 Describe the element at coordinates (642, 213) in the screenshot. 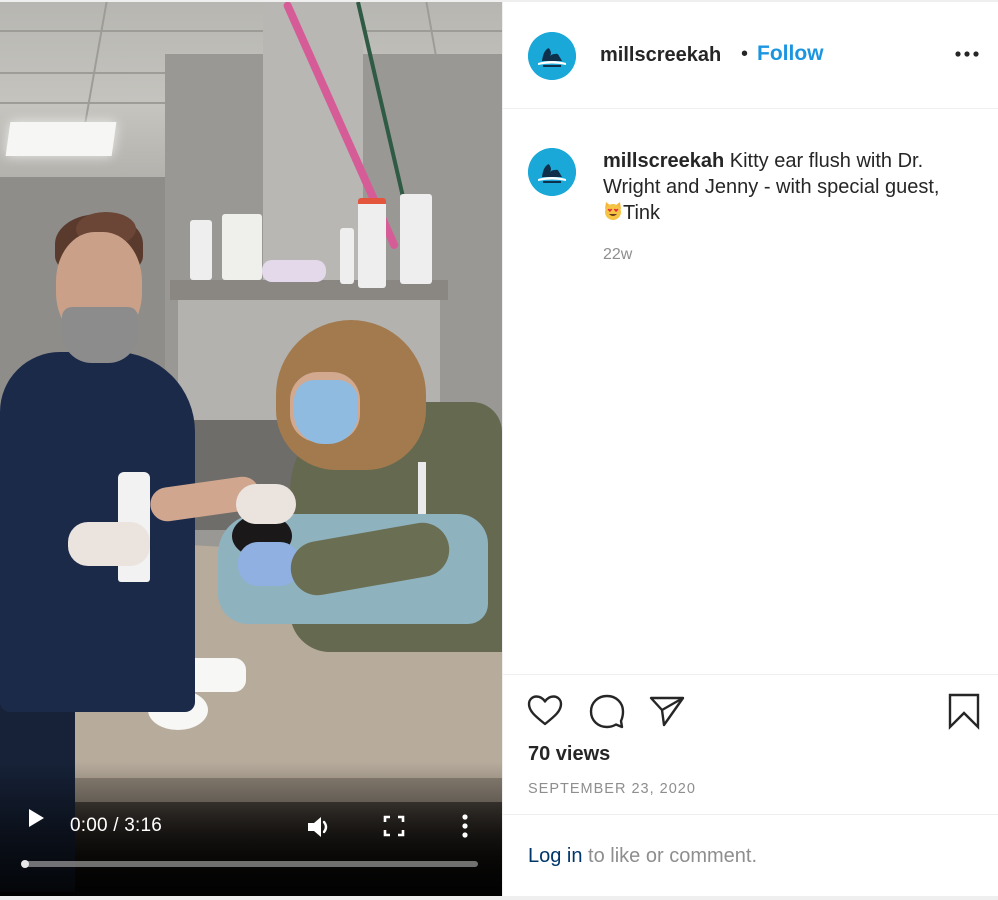

I see `caption-cat-name: Tink` at that location.